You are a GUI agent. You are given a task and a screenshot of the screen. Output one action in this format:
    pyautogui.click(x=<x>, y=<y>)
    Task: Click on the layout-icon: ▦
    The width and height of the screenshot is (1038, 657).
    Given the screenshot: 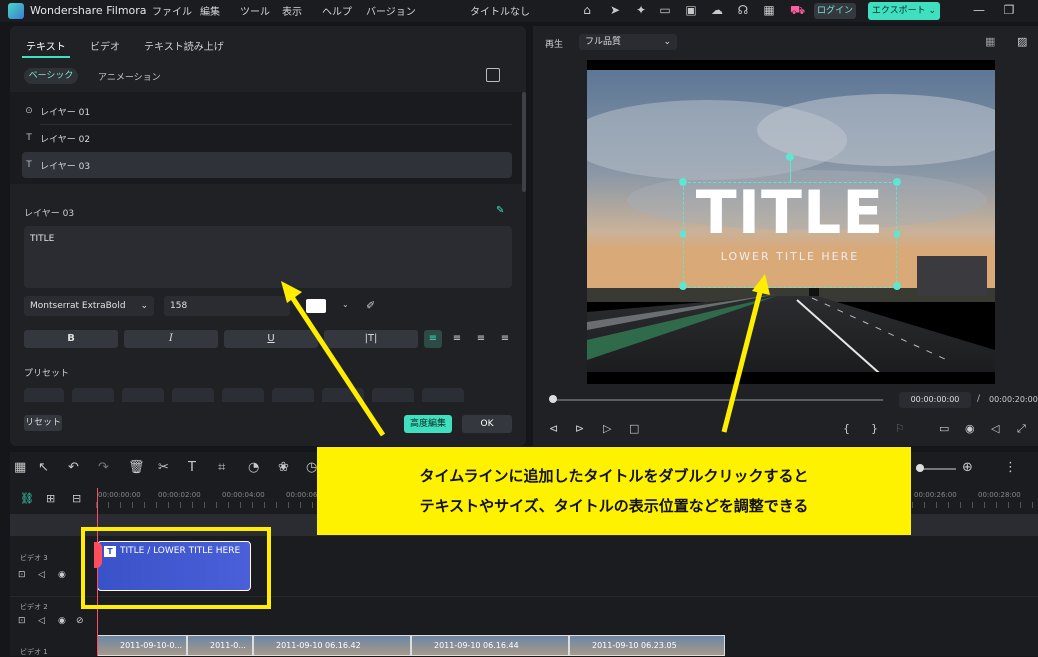 What is the action you would take?
    pyautogui.click(x=20, y=467)
    